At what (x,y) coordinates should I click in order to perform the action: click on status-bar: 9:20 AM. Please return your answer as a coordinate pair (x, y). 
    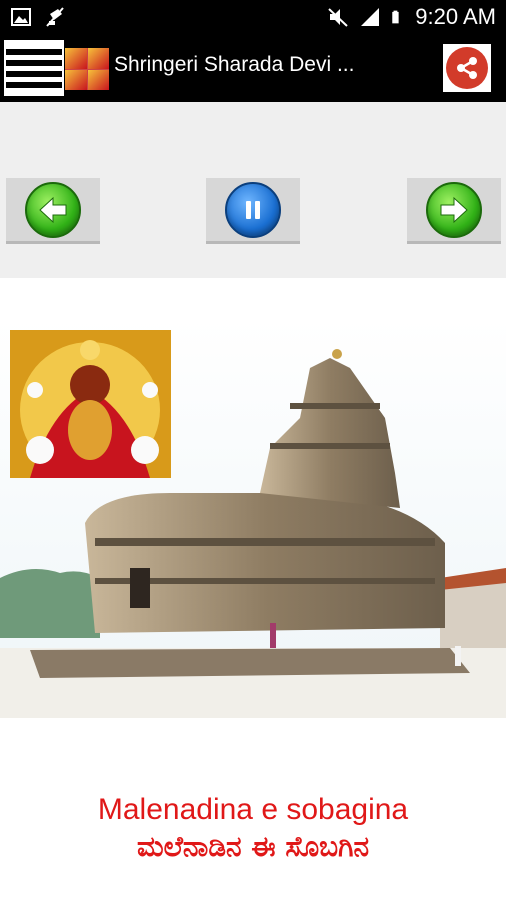
    Looking at the image, I should click on (253, 18).